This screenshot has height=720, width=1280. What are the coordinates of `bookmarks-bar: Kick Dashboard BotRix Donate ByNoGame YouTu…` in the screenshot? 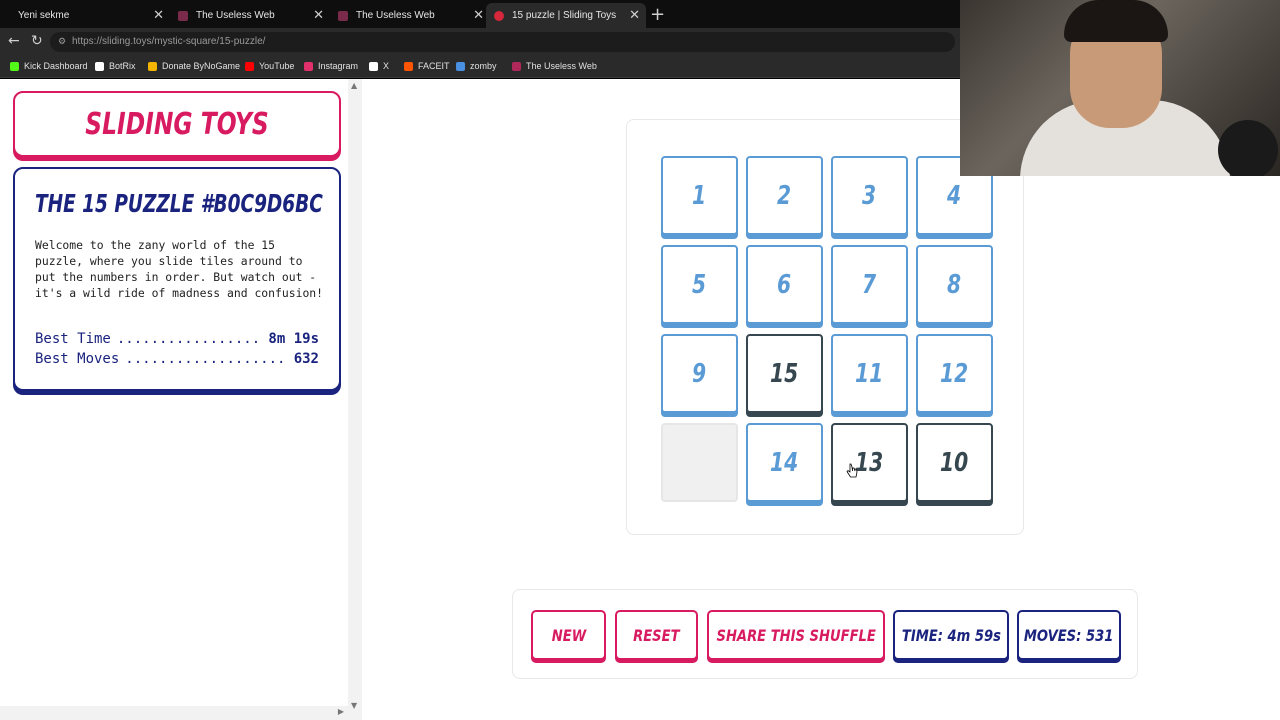 It's located at (480, 67).